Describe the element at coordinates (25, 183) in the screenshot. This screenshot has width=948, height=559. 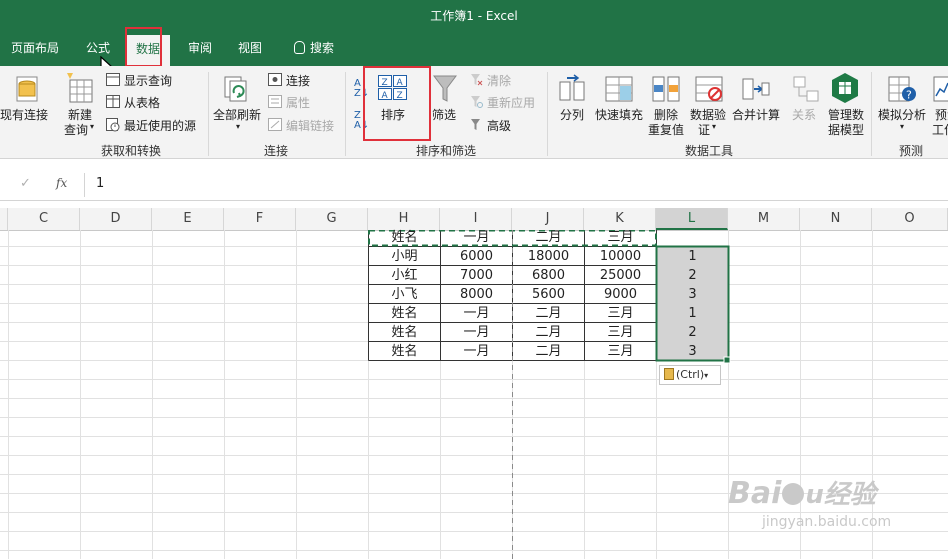
I see `cancel-entry-icon: ✓` at that location.